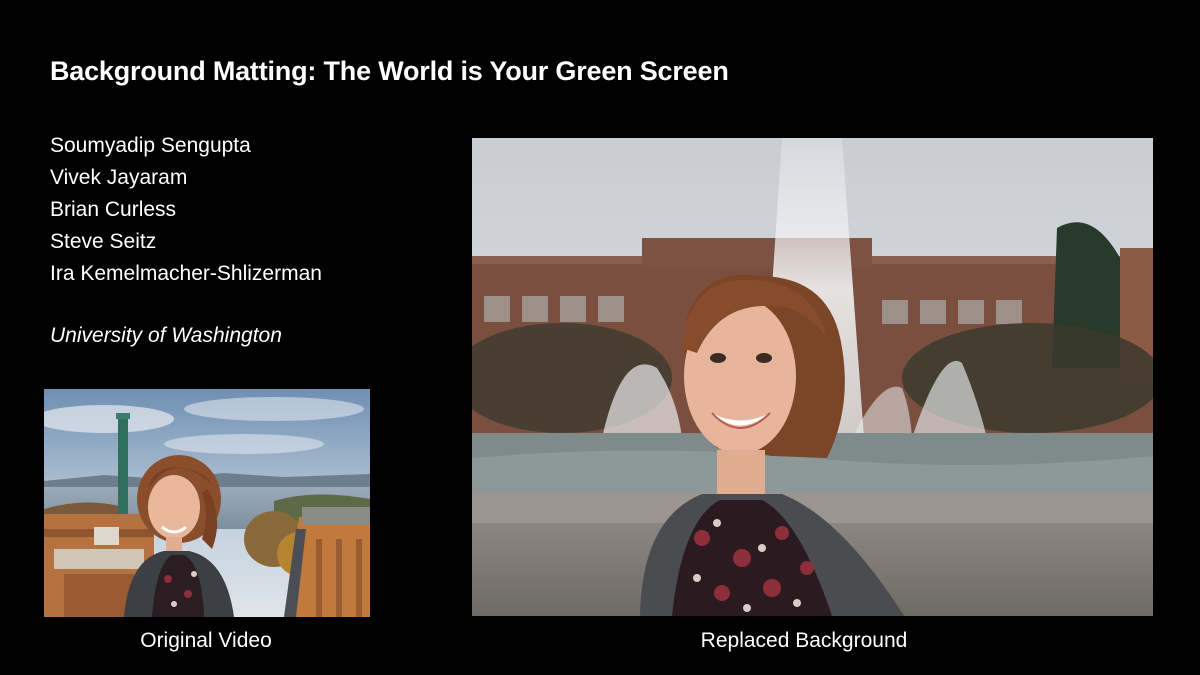 The height and width of the screenshot is (675, 1200). What do you see at coordinates (103, 241) in the screenshot?
I see `author-name: Steve Seitz` at bounding box center [103, 241].